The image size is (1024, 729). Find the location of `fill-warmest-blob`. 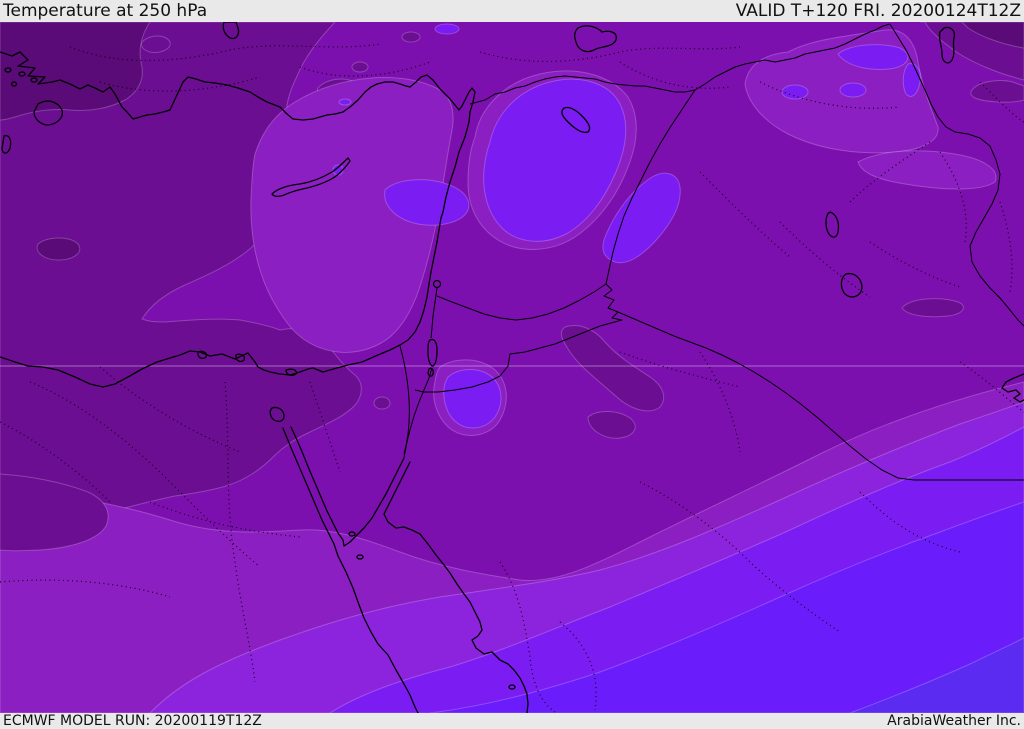

fill-warmest-blob is located at coordinates (58, 249).